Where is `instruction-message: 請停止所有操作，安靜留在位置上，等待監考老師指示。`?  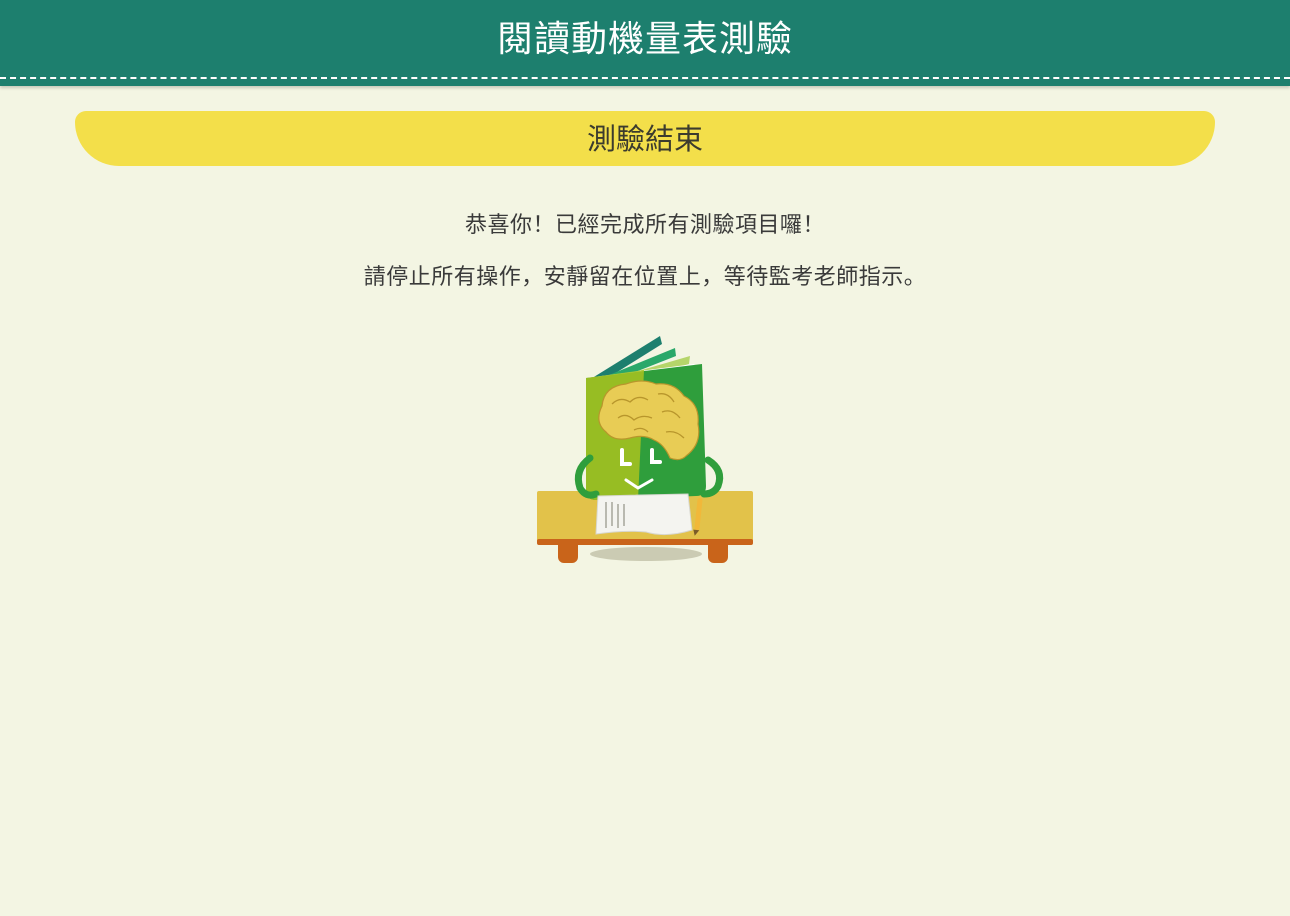
instruction-message: 請停止所有操作，安靜留在位置上，等待監考老師指示。 is located at coordinates (645, 277).